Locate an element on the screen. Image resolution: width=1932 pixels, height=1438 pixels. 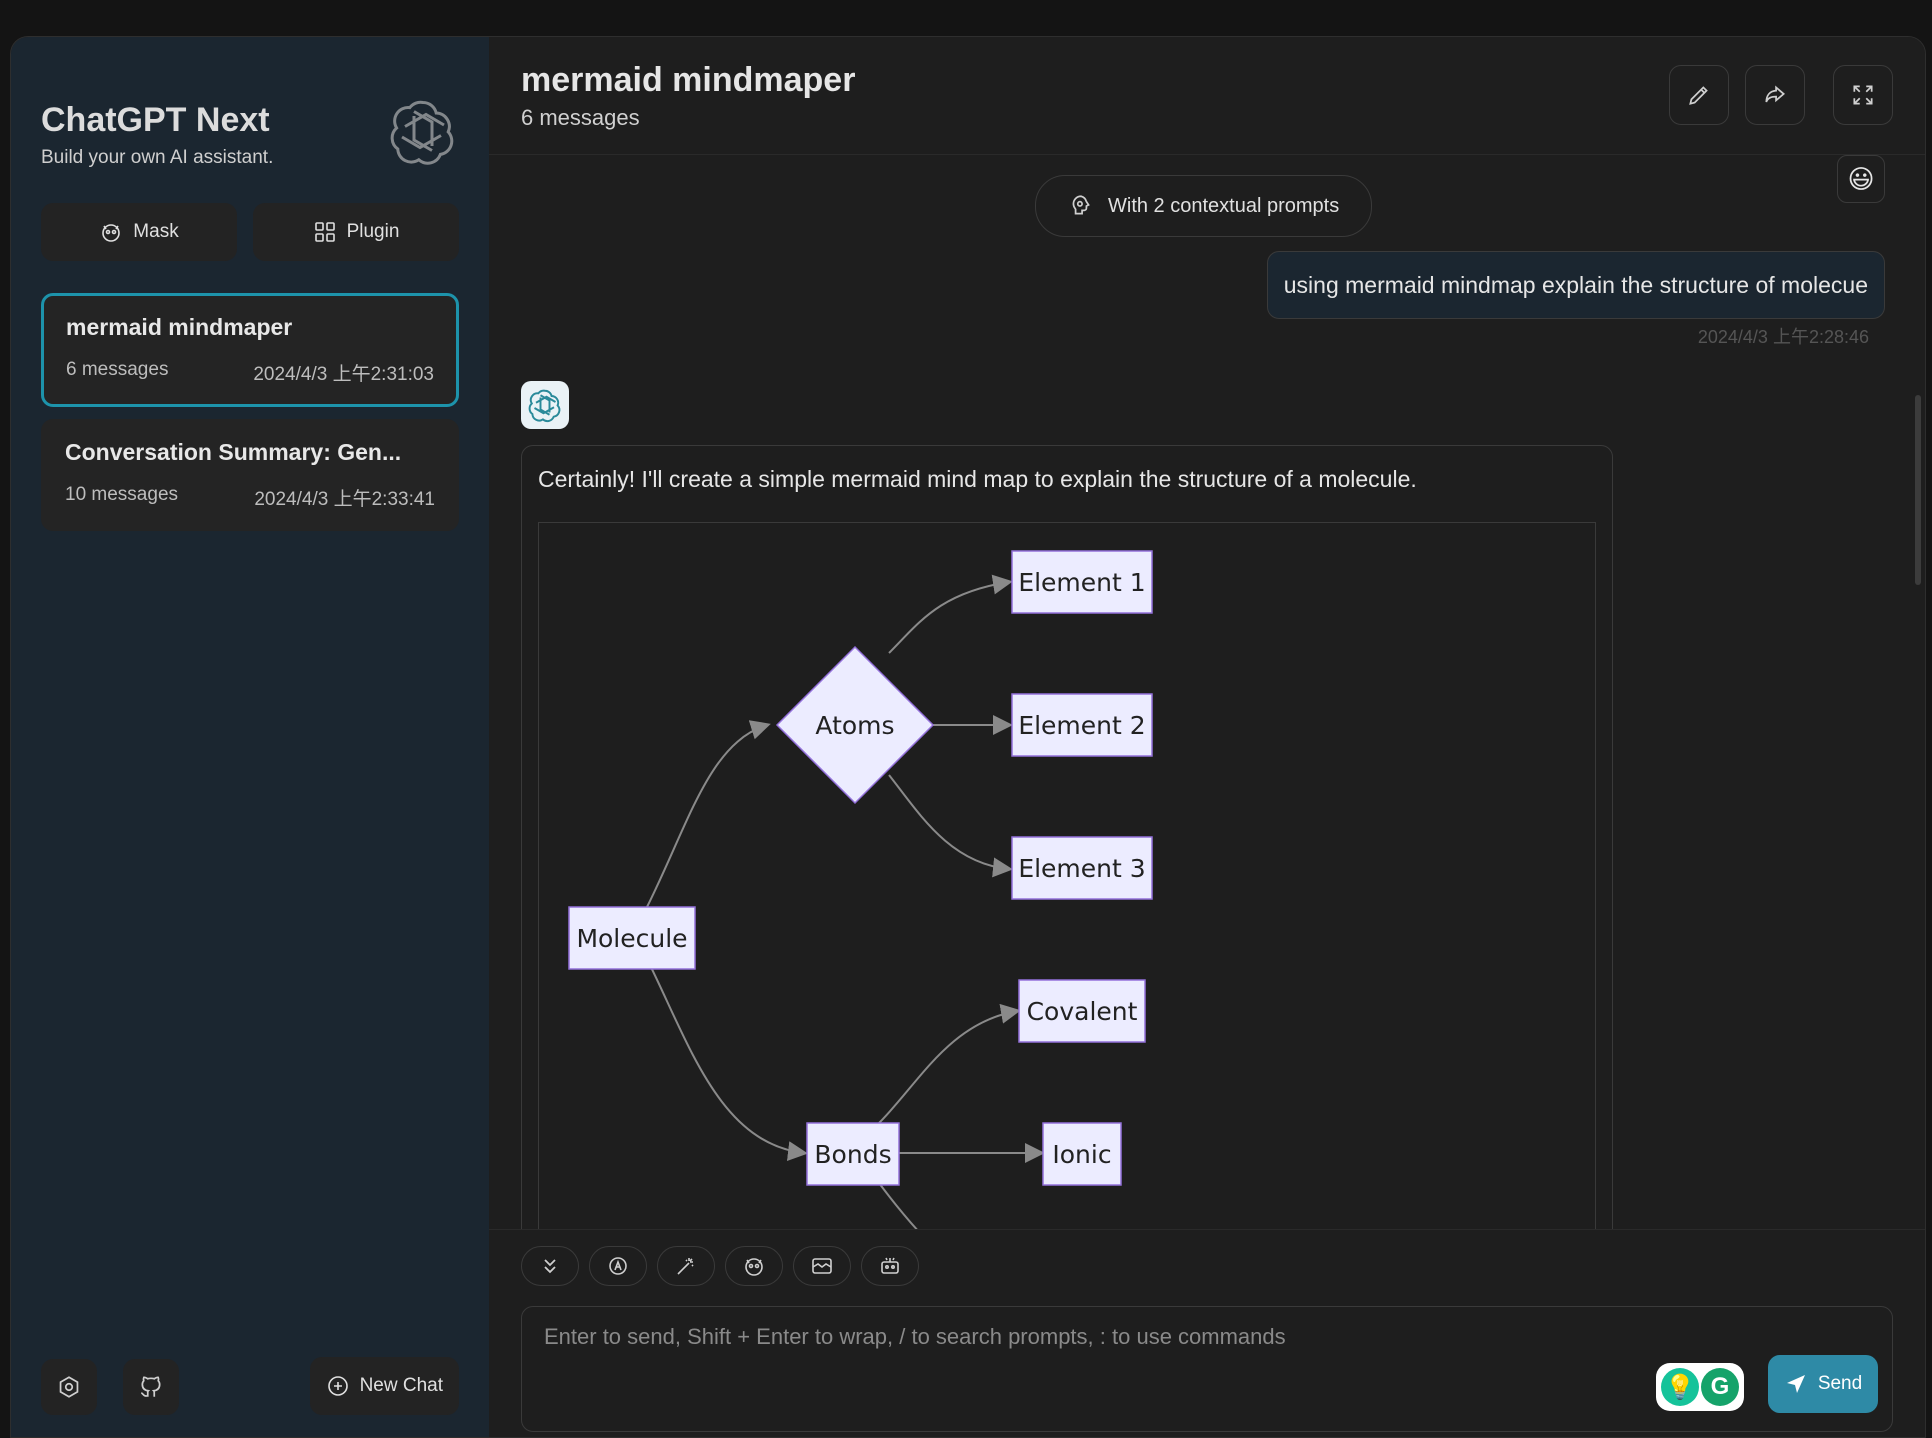
chat-actions is located at coordinates (720, 1266).